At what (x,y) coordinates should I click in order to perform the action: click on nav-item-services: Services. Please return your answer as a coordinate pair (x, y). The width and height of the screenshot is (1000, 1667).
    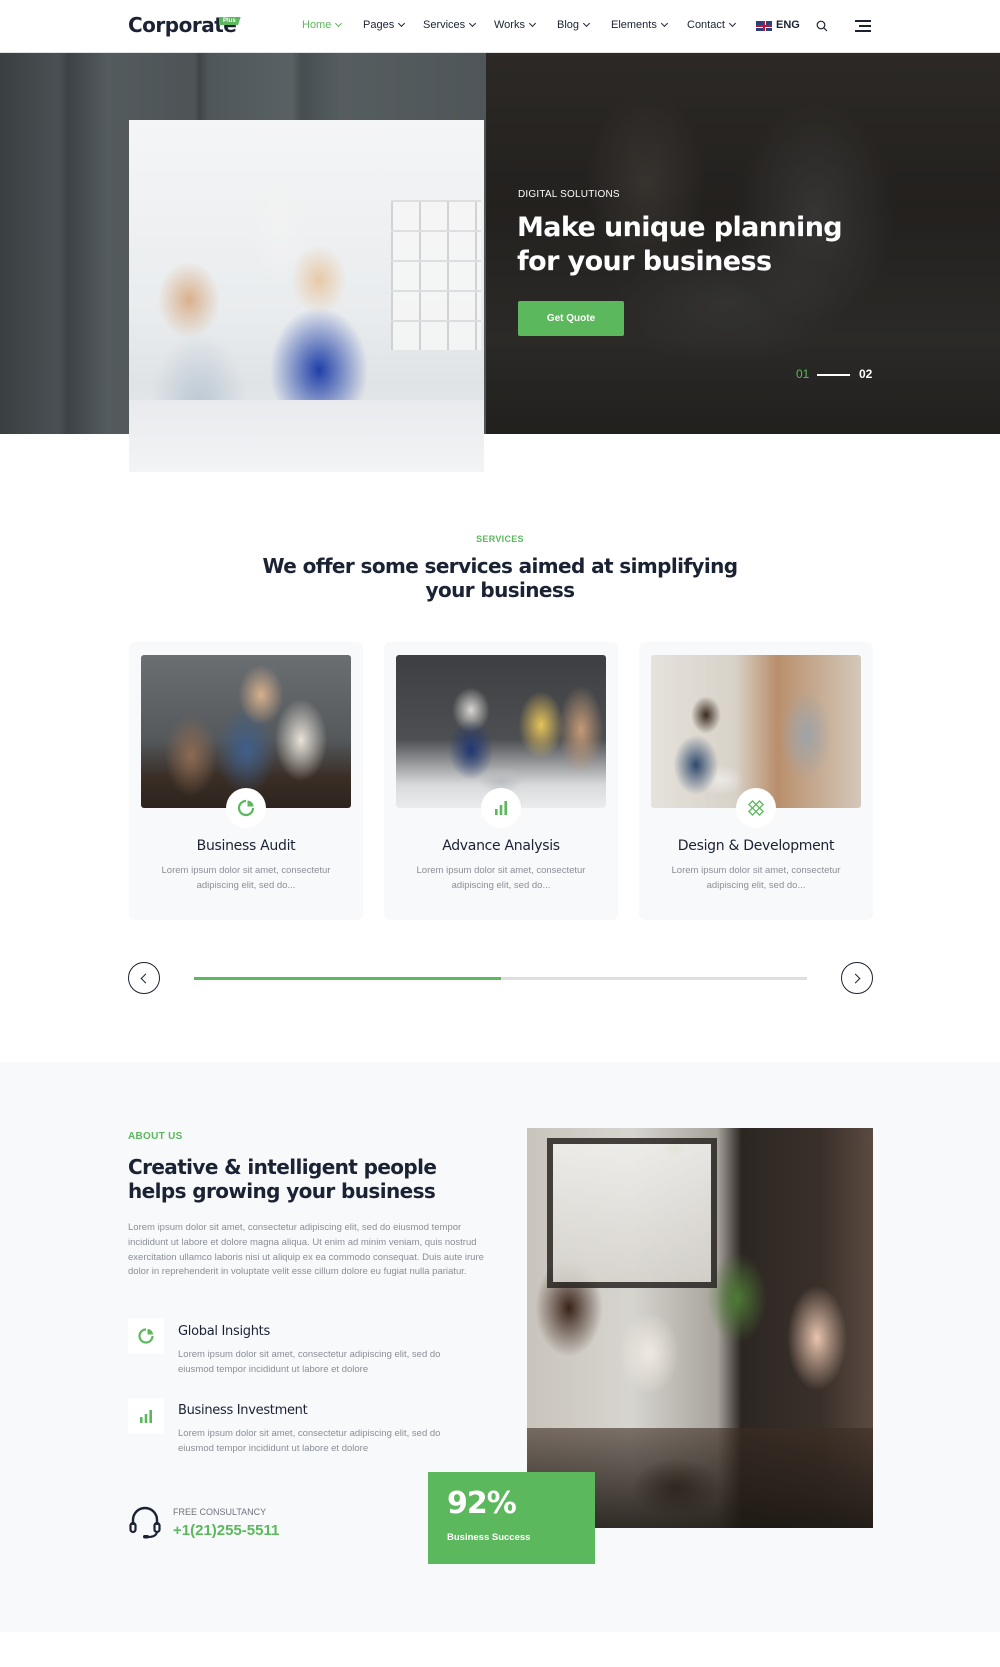
    Looking at the image, I should click on (450, 25).